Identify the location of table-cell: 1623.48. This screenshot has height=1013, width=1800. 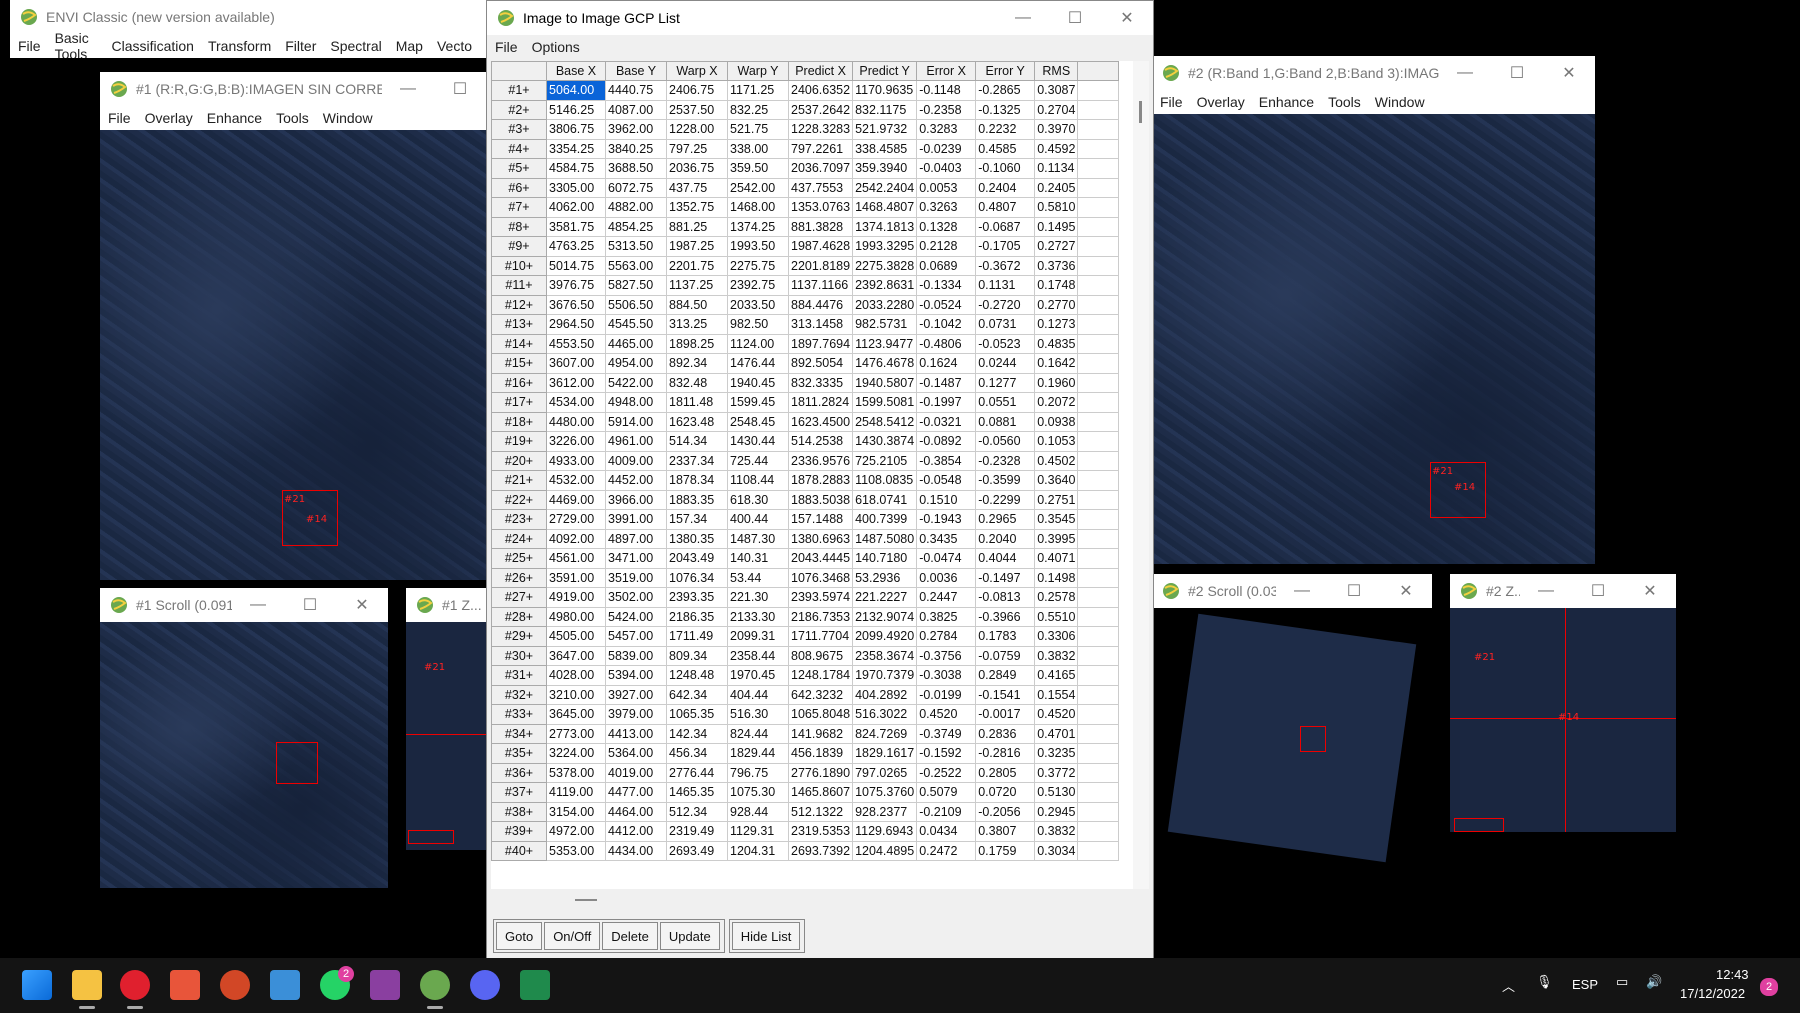
(697, 421).